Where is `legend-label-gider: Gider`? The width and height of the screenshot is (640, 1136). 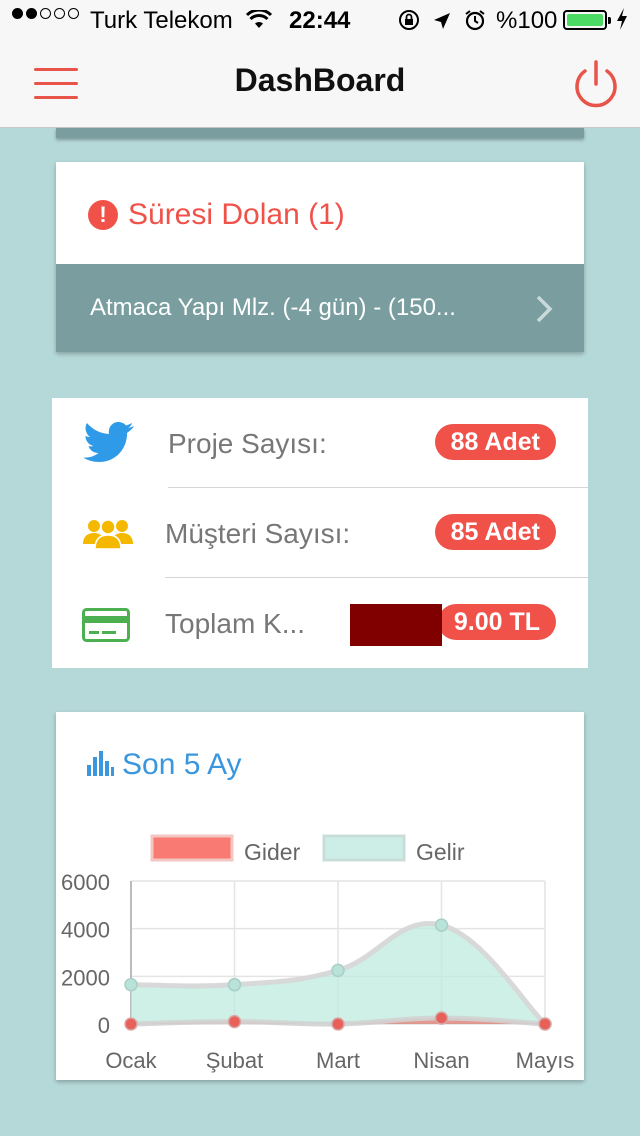
legend-label-gider: Gider is located at coordinates (272, 852).